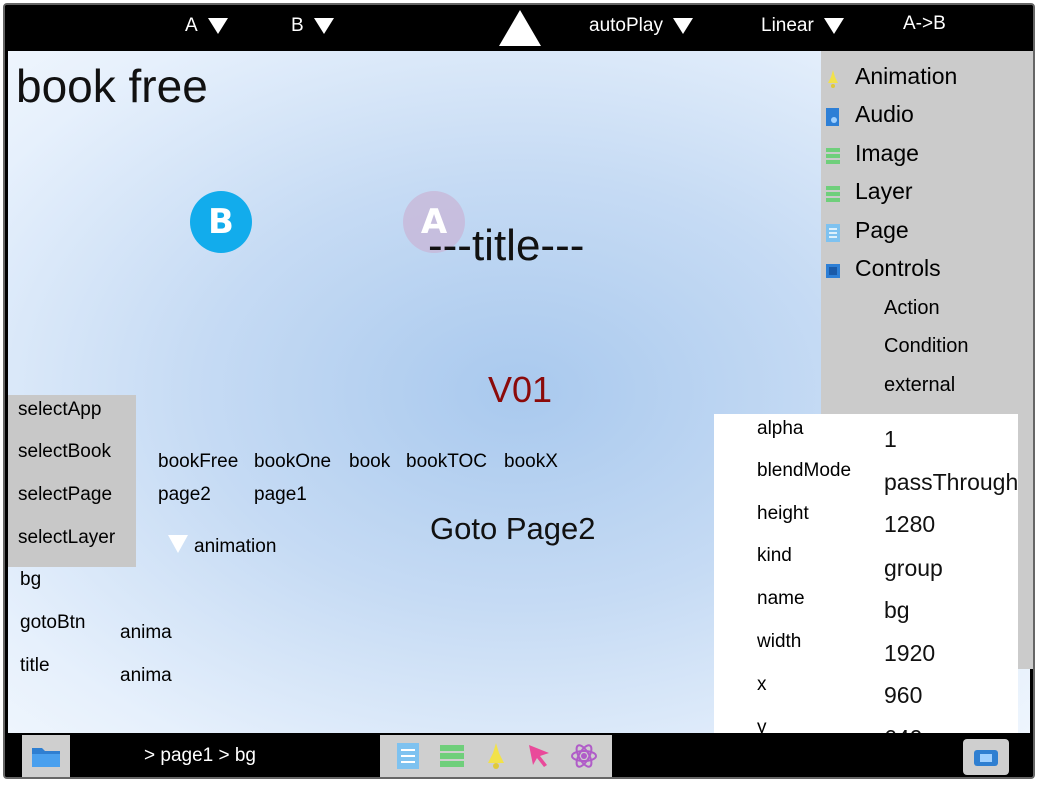  I want to click on controls-sub-external: external, so click(919, 385).